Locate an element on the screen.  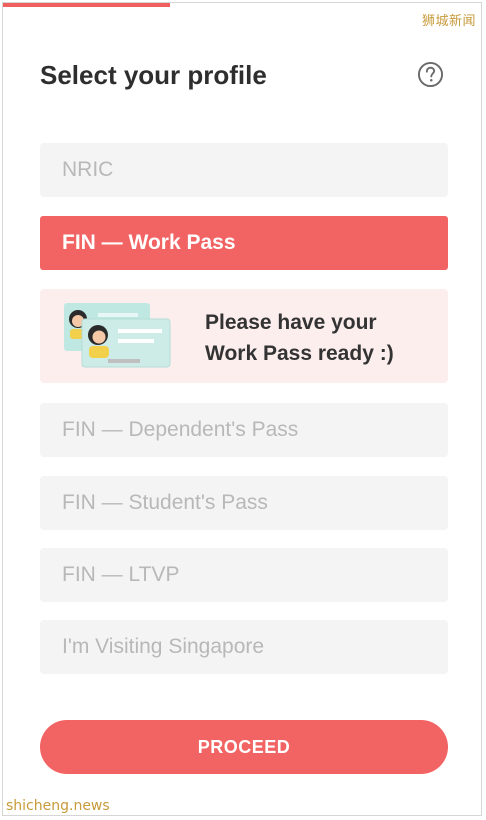
proceed-button: PROCEED is located at coordinates (244, 747).